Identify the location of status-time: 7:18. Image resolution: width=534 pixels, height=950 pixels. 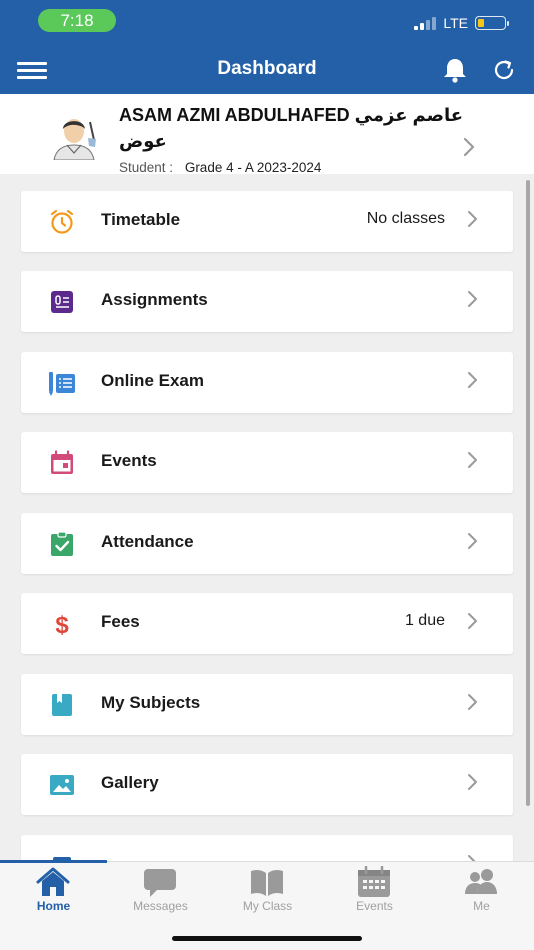
(77, 20).